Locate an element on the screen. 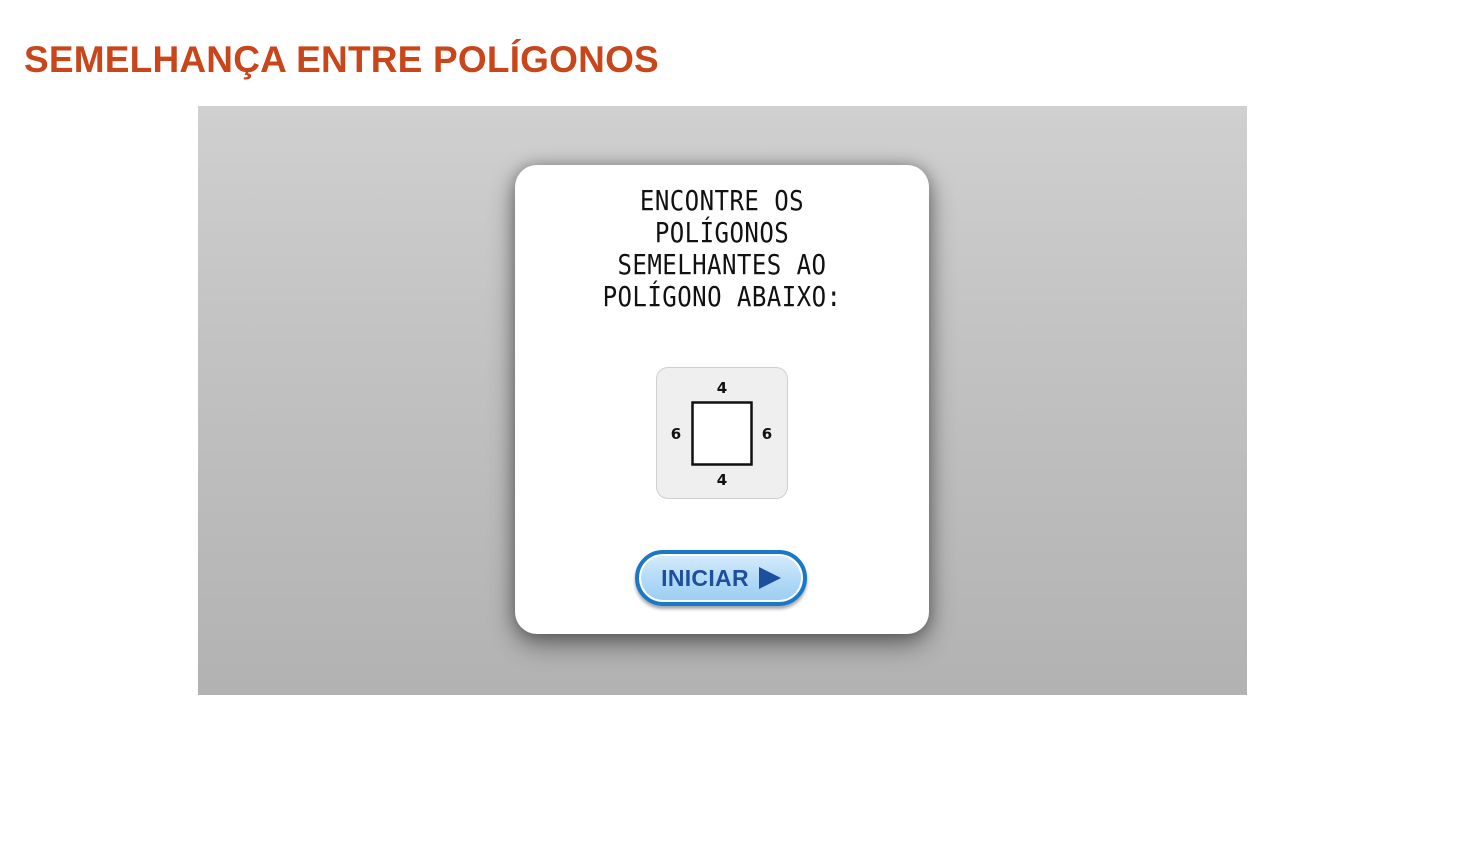 Image resolution: width=1460 pixels, height=850 pixels. start-button: INICIAR is located at coordinates (721, 578).